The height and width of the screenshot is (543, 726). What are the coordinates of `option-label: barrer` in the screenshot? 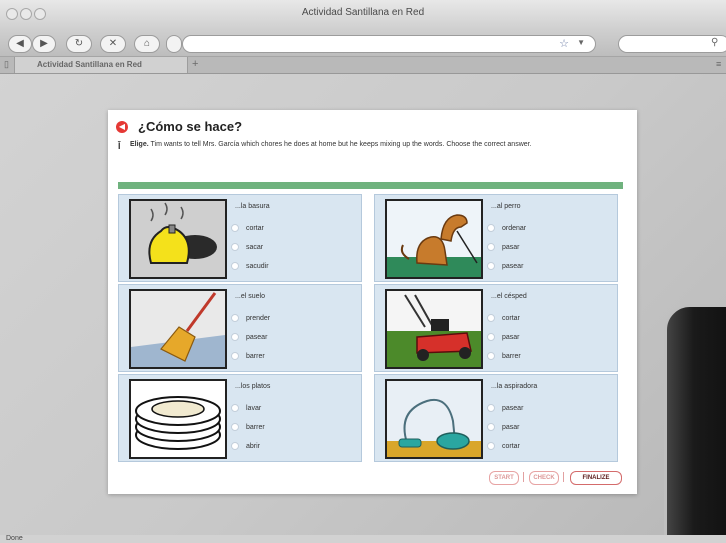 It's located at (255, 356).